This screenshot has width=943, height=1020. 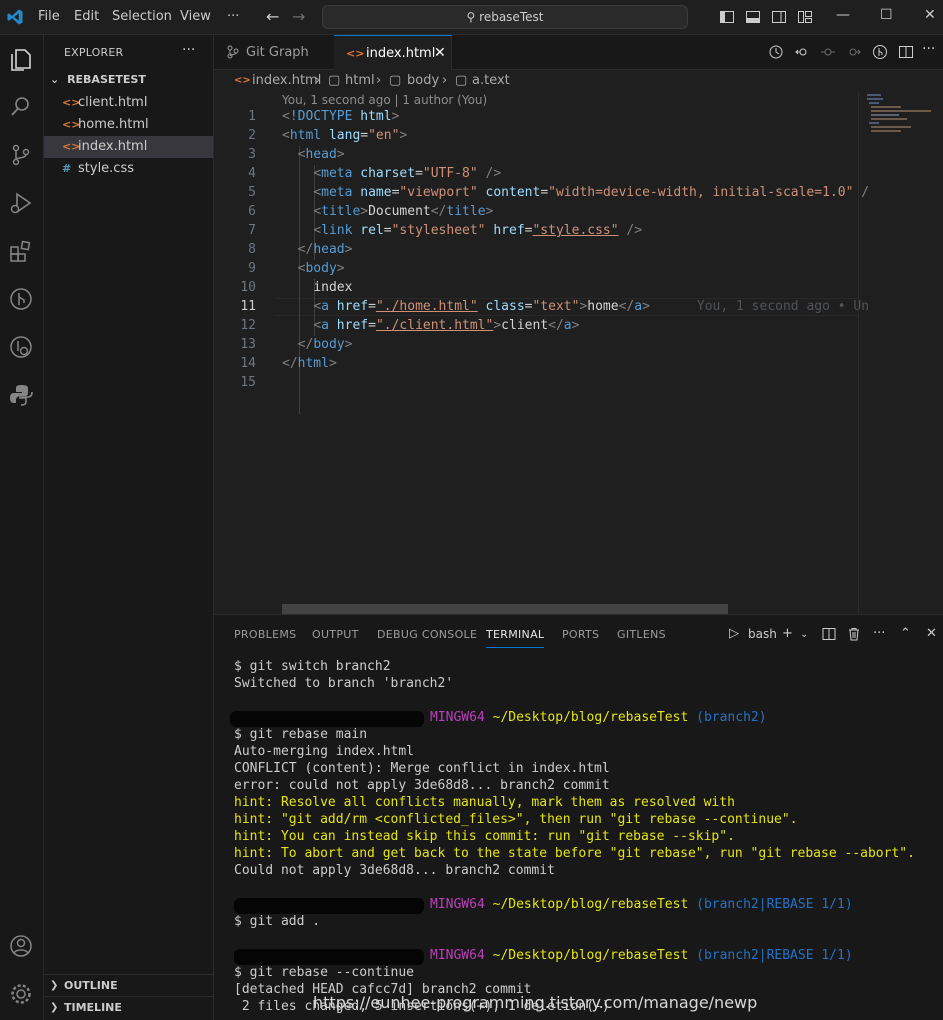 What do you see at coordinates (22, 527) in the screenshot?
I see `activity-bar` at bounding box center [22, 527].